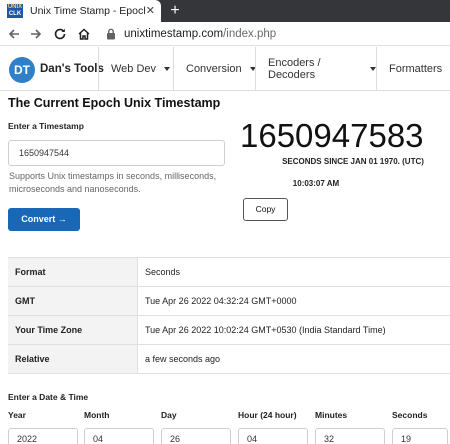  Describe the element at coordinates (46, 126) in the screenshot. I see `timestamp-label: Enter a Timestamp` at that location.